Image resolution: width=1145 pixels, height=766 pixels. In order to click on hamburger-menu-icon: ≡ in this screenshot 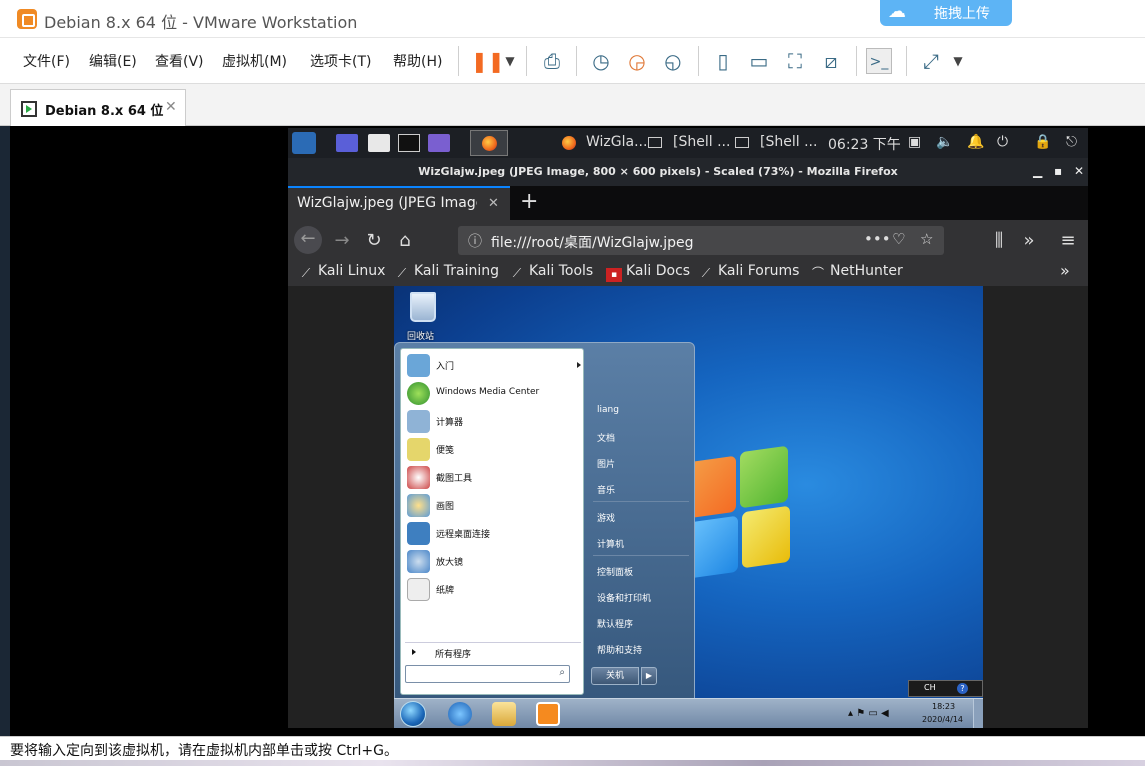, I will do `click(1068, 241)`.